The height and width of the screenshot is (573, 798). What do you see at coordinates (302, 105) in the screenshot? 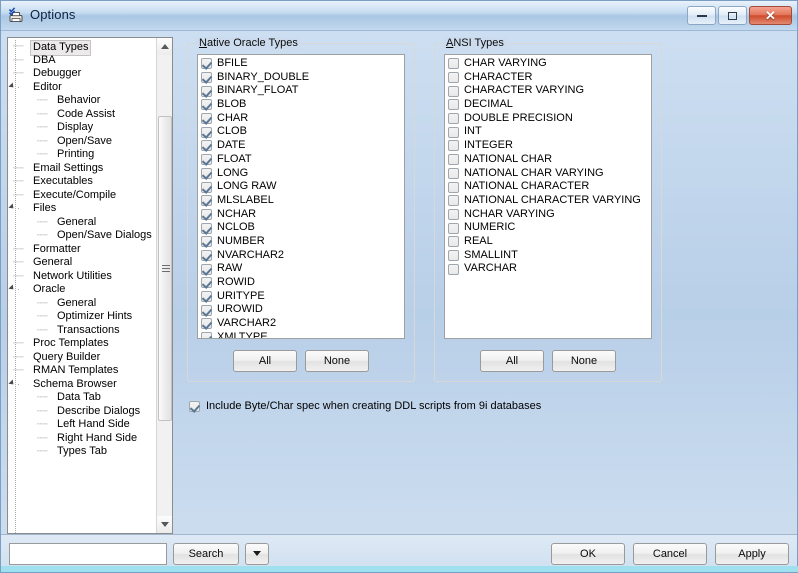
I see `native-type-item: BLOB` at bounding box center [302, 105].